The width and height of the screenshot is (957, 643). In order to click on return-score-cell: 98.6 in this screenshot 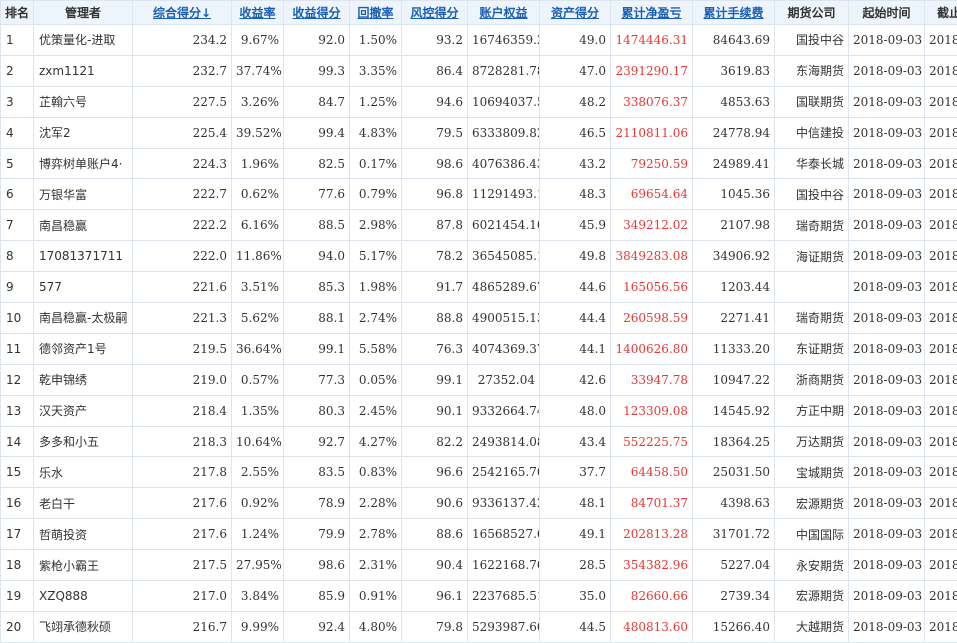, I will do `click(316, 565)`.